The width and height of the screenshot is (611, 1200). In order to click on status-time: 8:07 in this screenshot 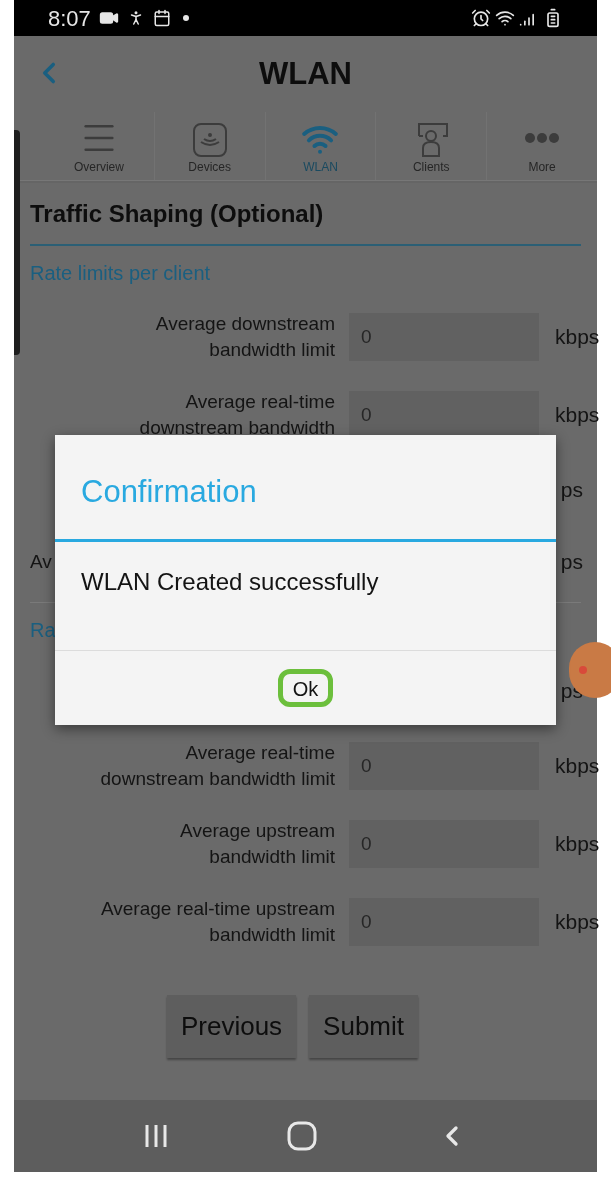, I will do `click(69, 18)`.